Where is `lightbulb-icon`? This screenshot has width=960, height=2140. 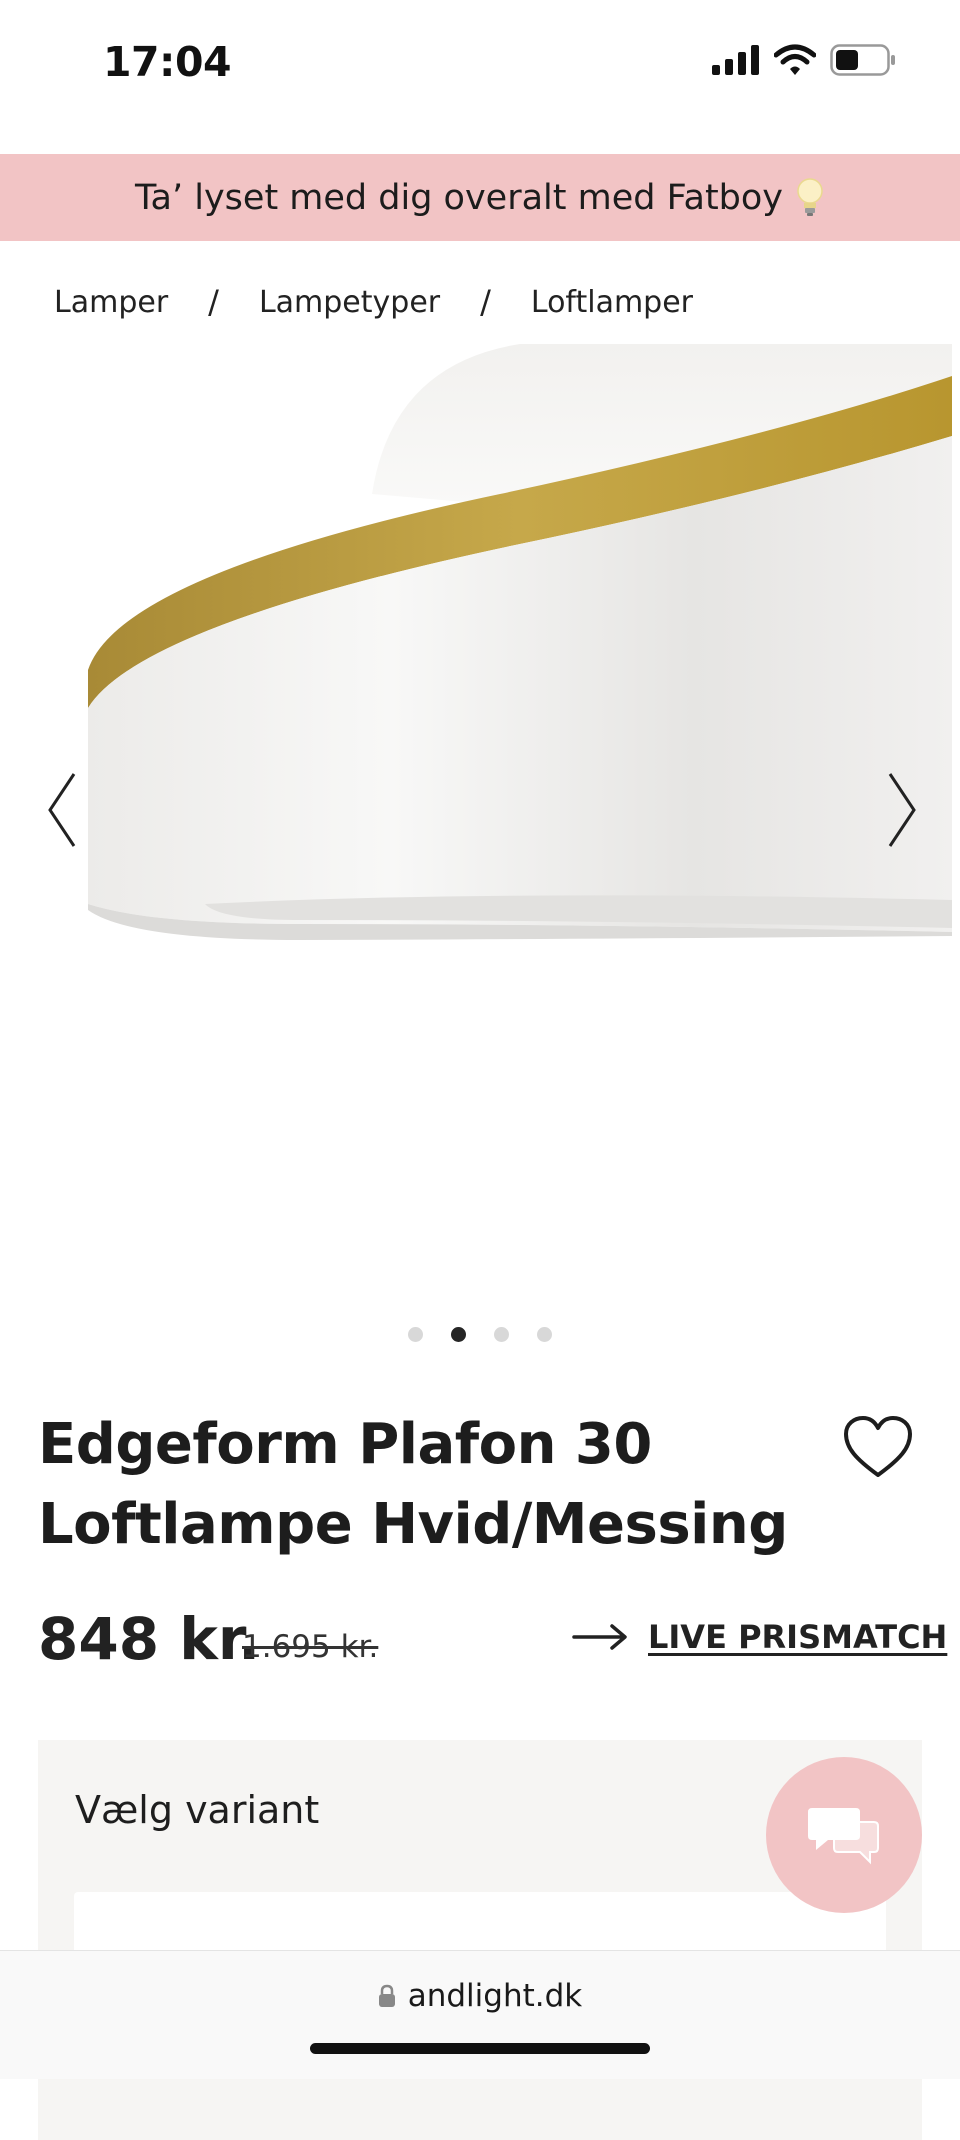 lightbulb-icon is located at coordinates (810, 198).